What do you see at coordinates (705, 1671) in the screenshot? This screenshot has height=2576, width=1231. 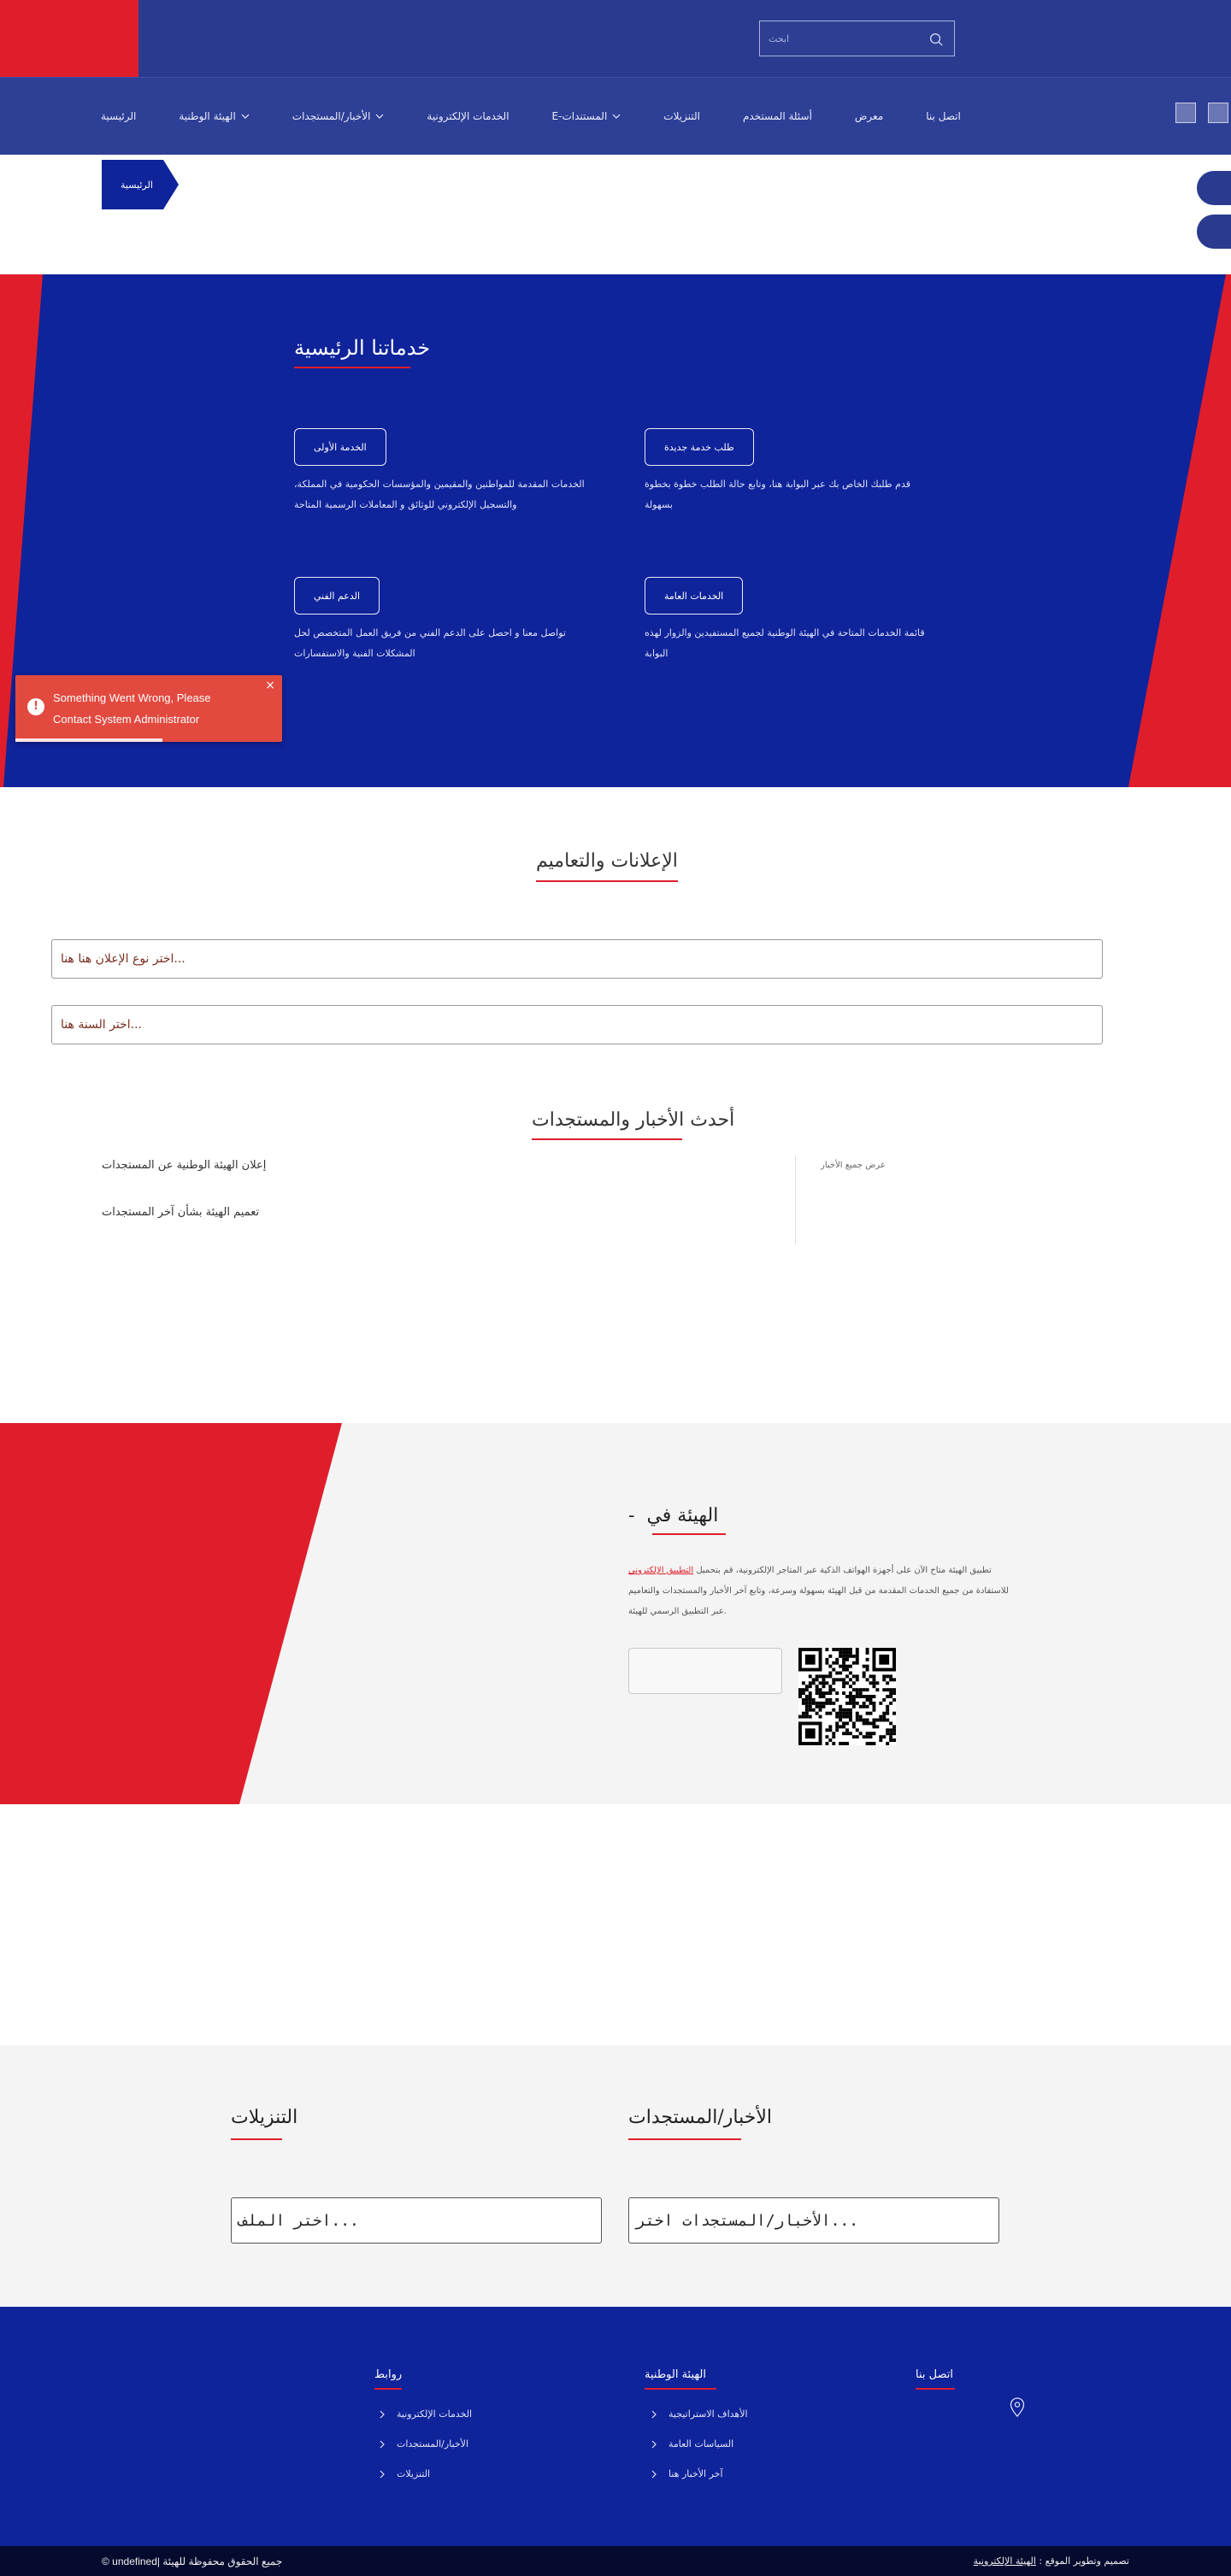 I see `app-store-badge` at bounding box center [705, 1671].